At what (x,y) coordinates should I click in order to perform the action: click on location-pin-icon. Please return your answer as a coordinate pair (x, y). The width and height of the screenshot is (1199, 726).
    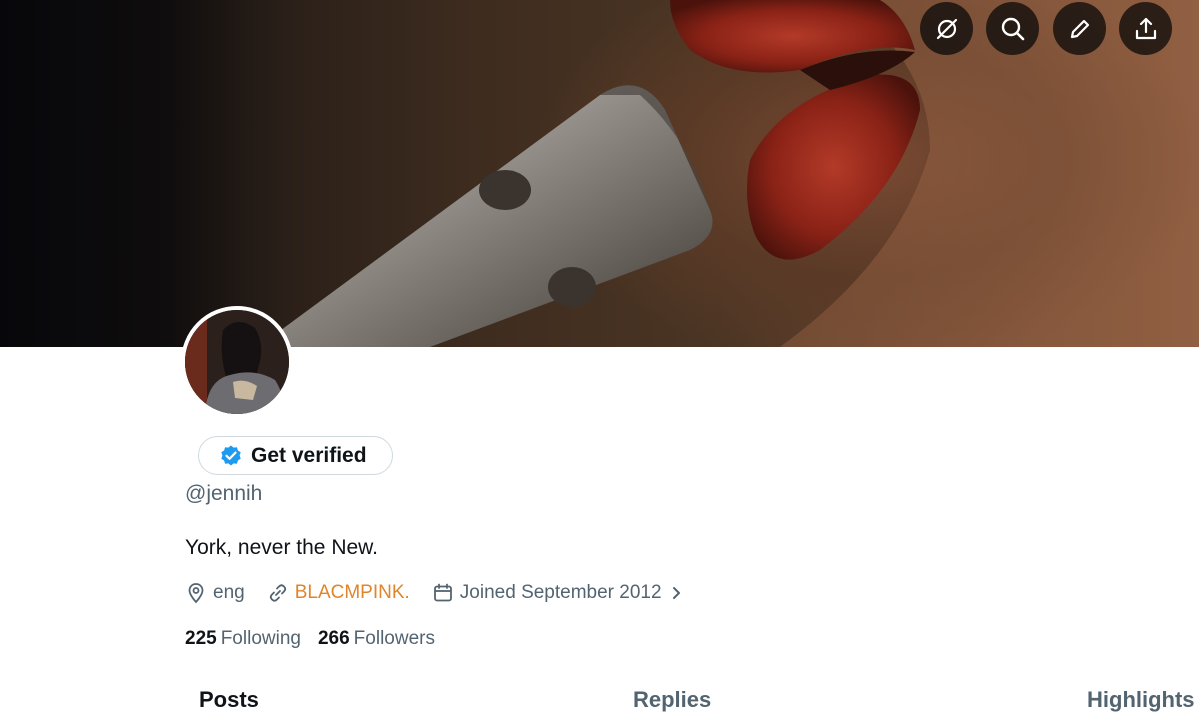
    Looking at the image, I should click on (196, 593).